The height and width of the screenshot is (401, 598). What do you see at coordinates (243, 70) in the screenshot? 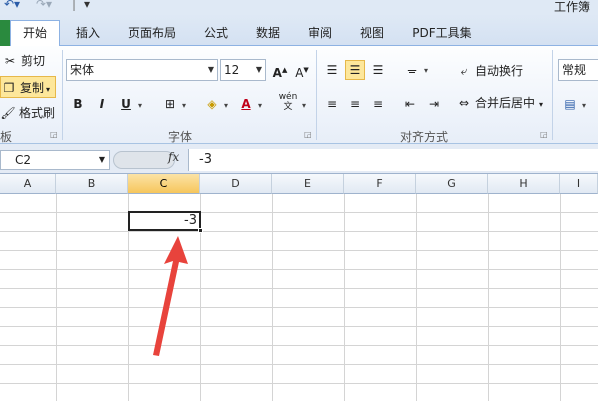
I see `font-size-select: 12 ▼` at bounding box center [243, 70].